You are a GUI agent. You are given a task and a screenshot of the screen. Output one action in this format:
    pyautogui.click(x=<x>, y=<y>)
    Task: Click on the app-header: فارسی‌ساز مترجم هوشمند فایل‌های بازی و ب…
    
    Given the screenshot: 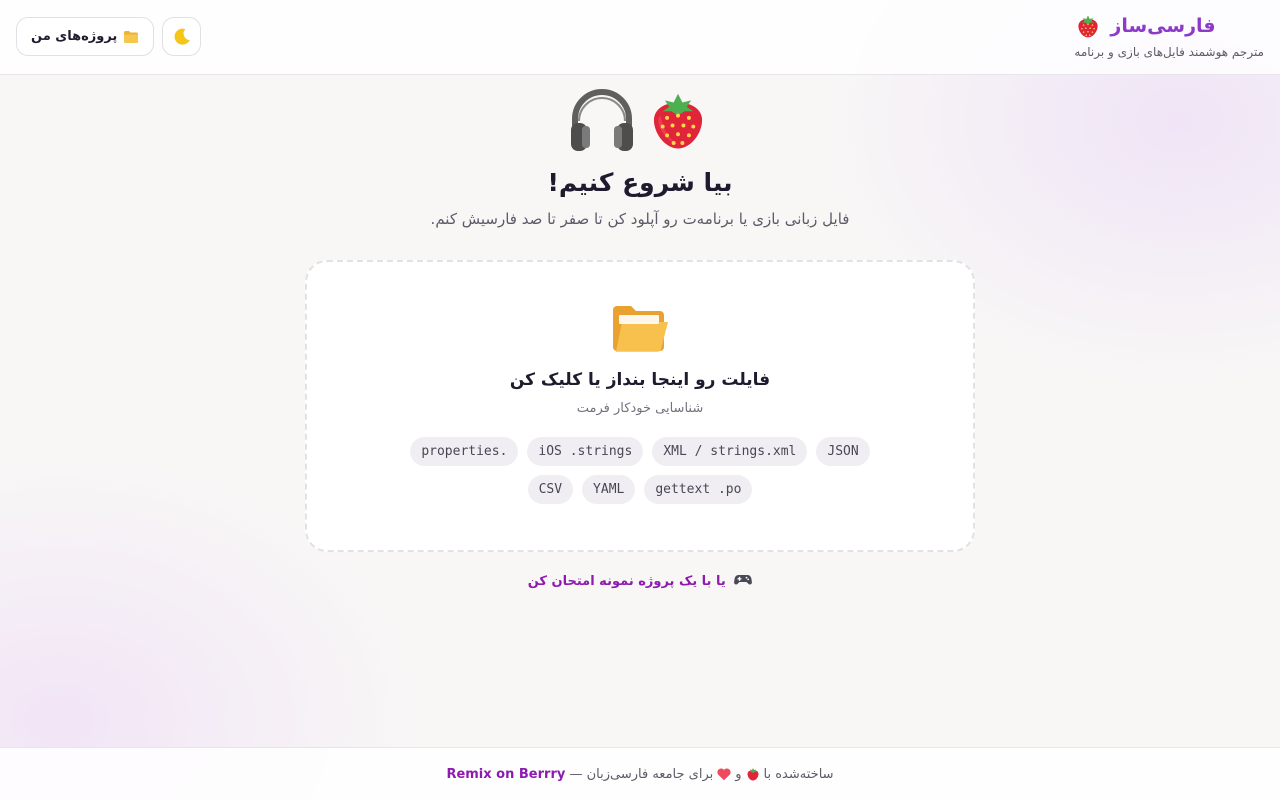 What is the action you would take?
    pyautogui.click(x=640, y=37)
    